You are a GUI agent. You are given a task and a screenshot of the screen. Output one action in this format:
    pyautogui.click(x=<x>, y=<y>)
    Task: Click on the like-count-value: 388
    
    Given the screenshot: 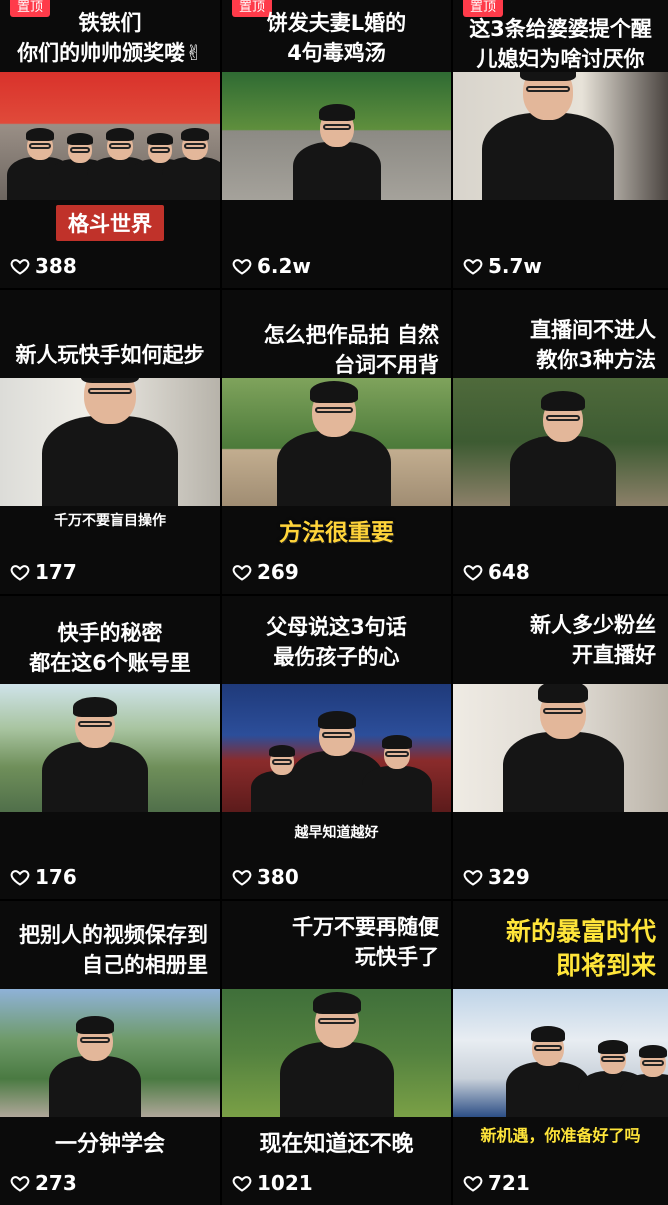 What is the action you would take?
    pyautogui.click(x=56, y=266)
    